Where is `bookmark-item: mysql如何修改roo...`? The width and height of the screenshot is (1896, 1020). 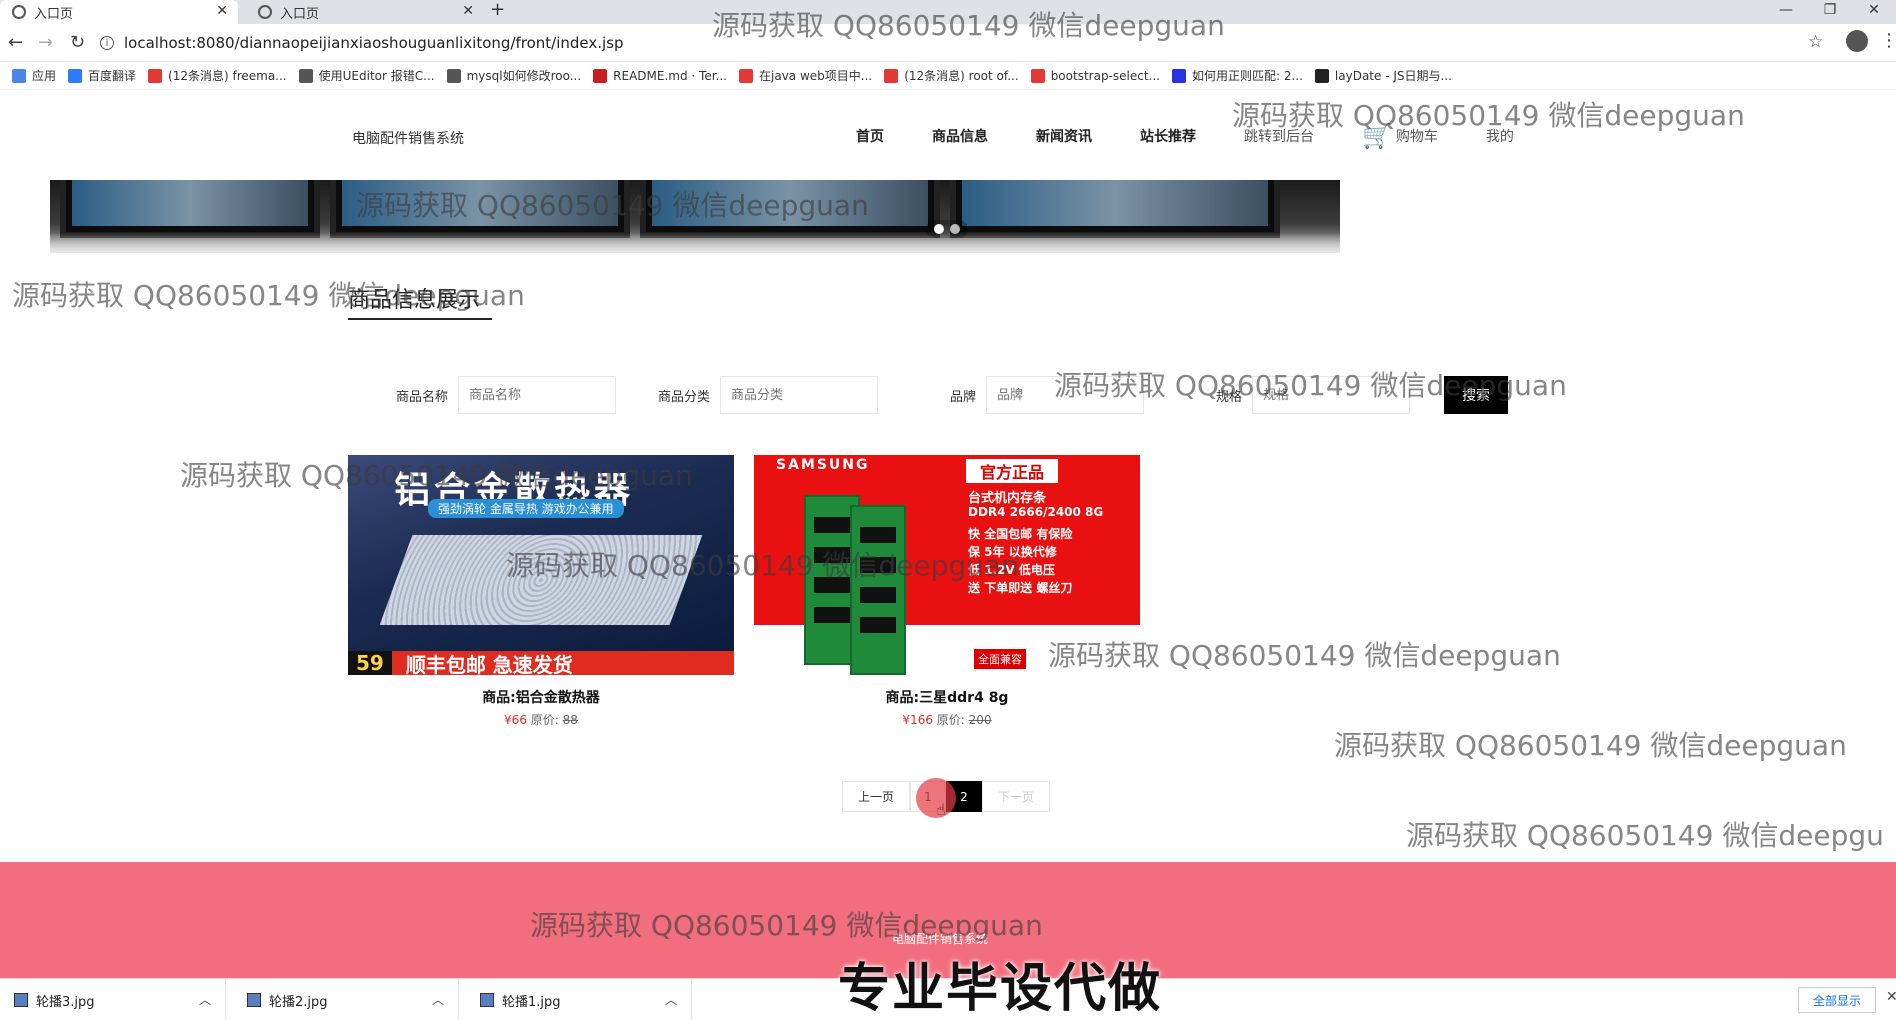 bookmark-item: mysql如何修改roo... is located at coordinates (513, 75).